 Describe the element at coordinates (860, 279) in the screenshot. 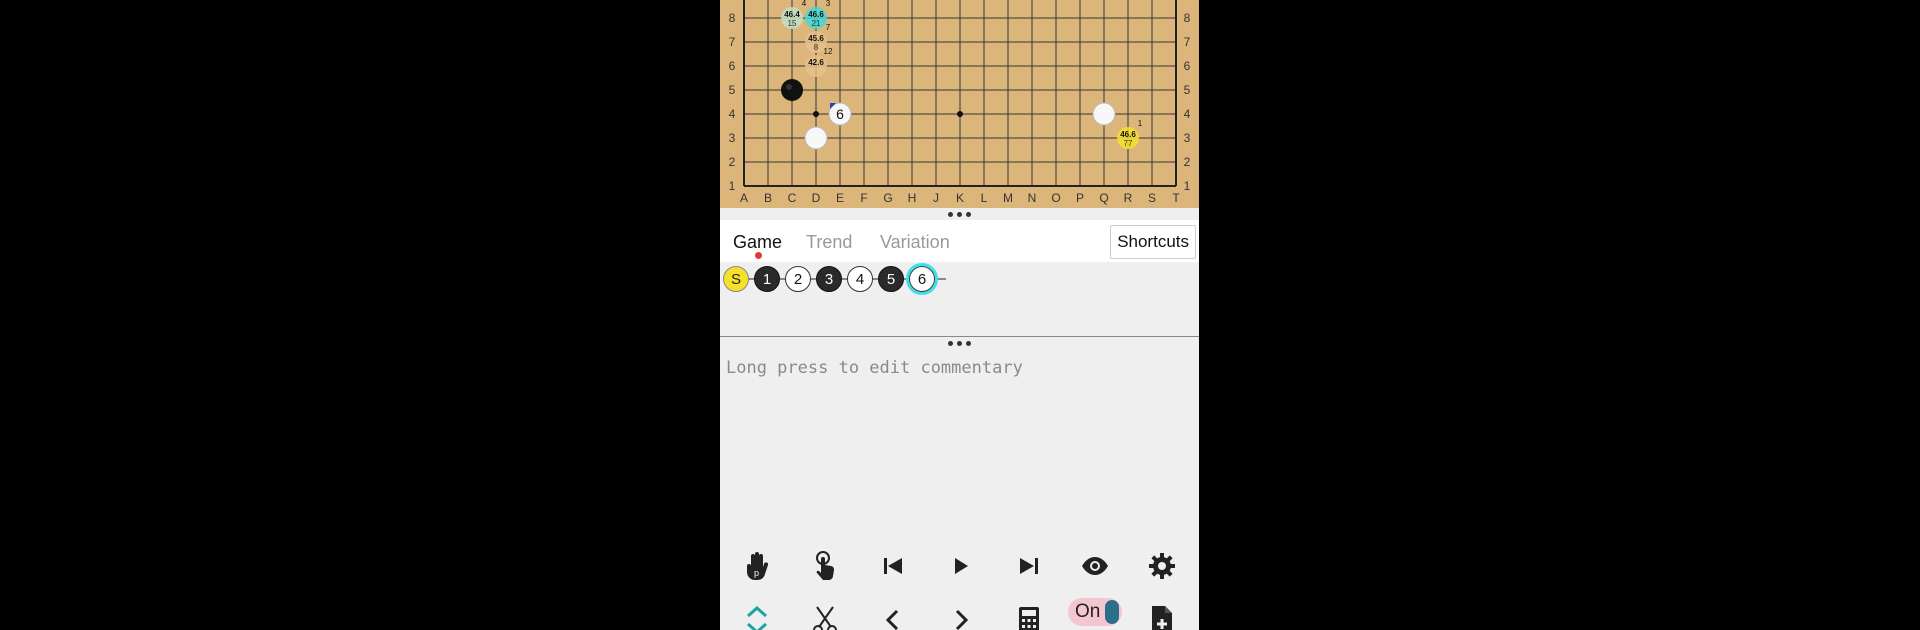

I see `move-node-4: 4` at that location.